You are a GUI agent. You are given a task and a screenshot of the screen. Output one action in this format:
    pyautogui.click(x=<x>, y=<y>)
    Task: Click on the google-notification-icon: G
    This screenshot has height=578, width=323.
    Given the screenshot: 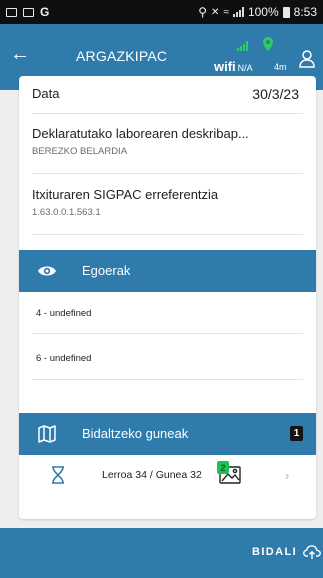 What is the action you would take?
    pyautogui.click(x=45, y=12)
    